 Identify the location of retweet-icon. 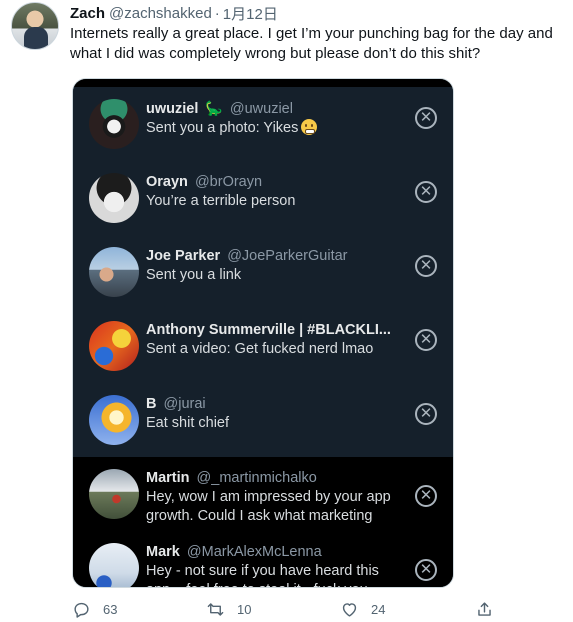
(215, 609).